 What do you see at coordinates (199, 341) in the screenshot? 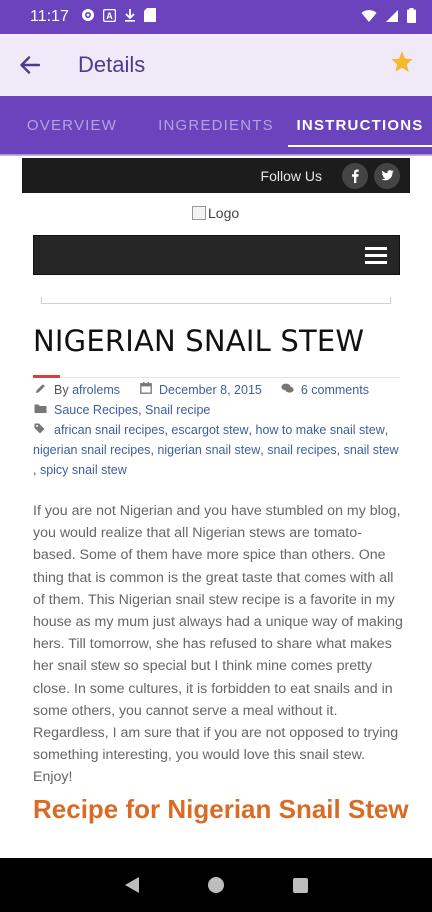
I see `post-title: NIGERIAN SNAIL STEW` at bounding box center [199, 341].